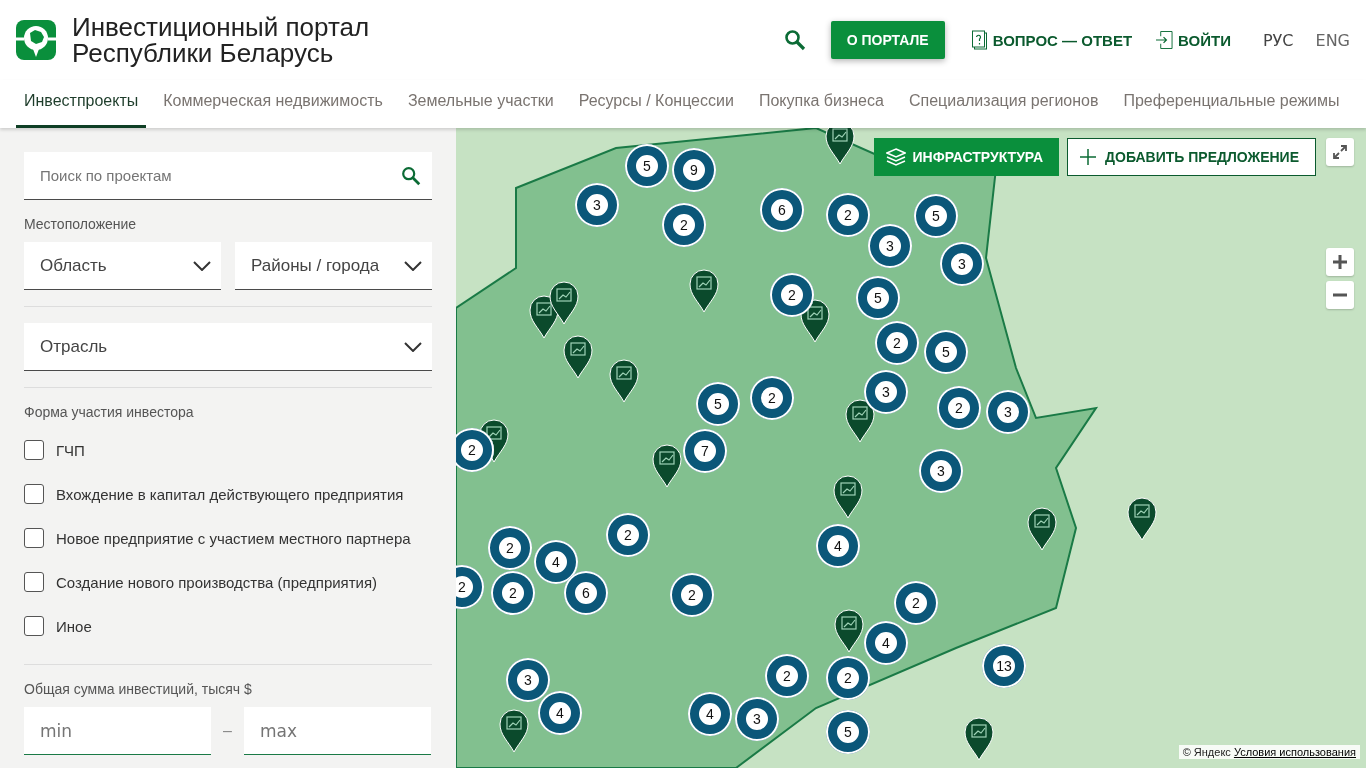 This screenshot has width=1366, height=768. I want to click on faq-link: ВОПРОС — ОТВЕТ, so click(1062, 40).